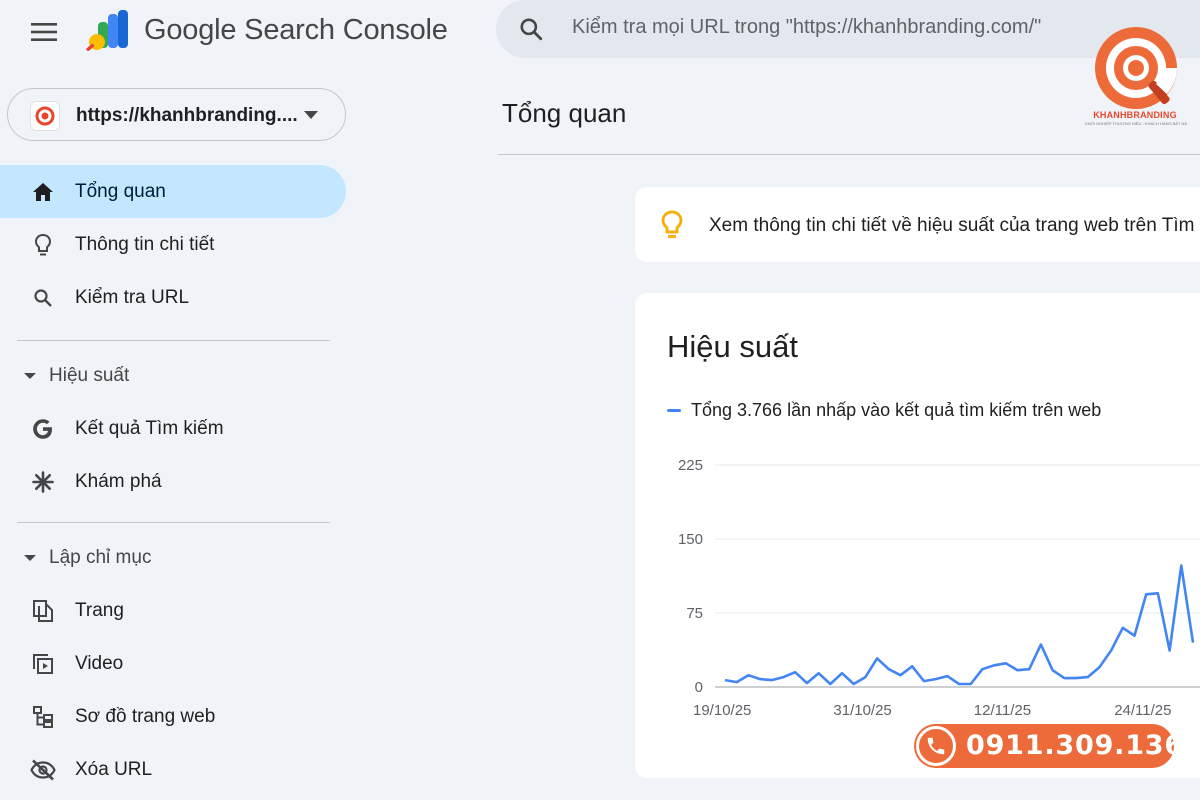 The width and height of the screenshot is (1200, 800). I want to click on sidebar-item-label: Tổng quan, so click(120, 191).